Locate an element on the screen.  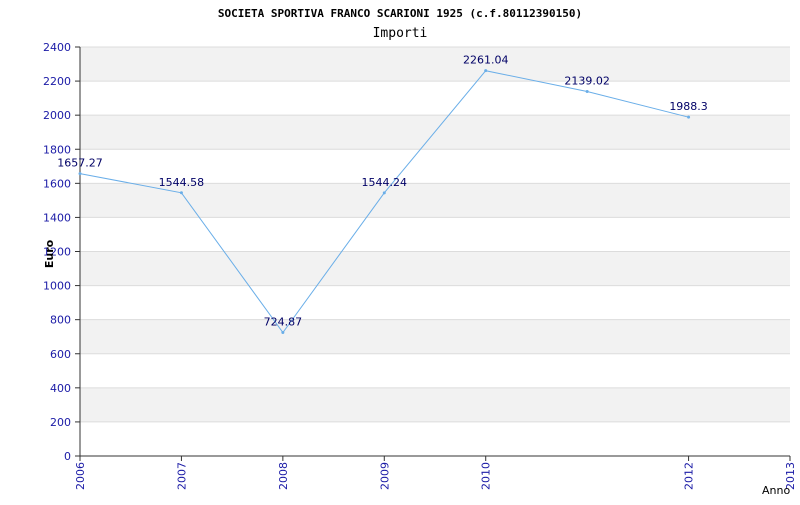
y-tick-label: 1800 is located at coordinates (57, 149).